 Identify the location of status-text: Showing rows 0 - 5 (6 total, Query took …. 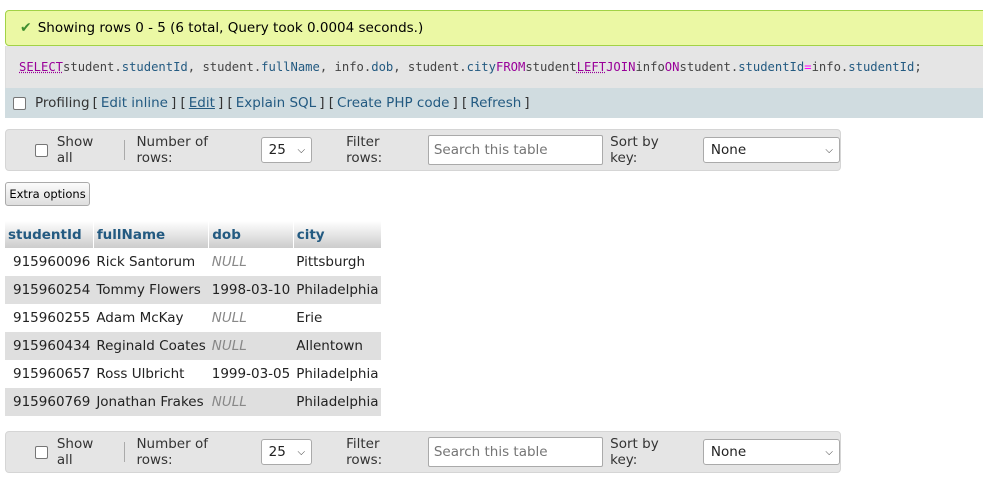
(230, 28).